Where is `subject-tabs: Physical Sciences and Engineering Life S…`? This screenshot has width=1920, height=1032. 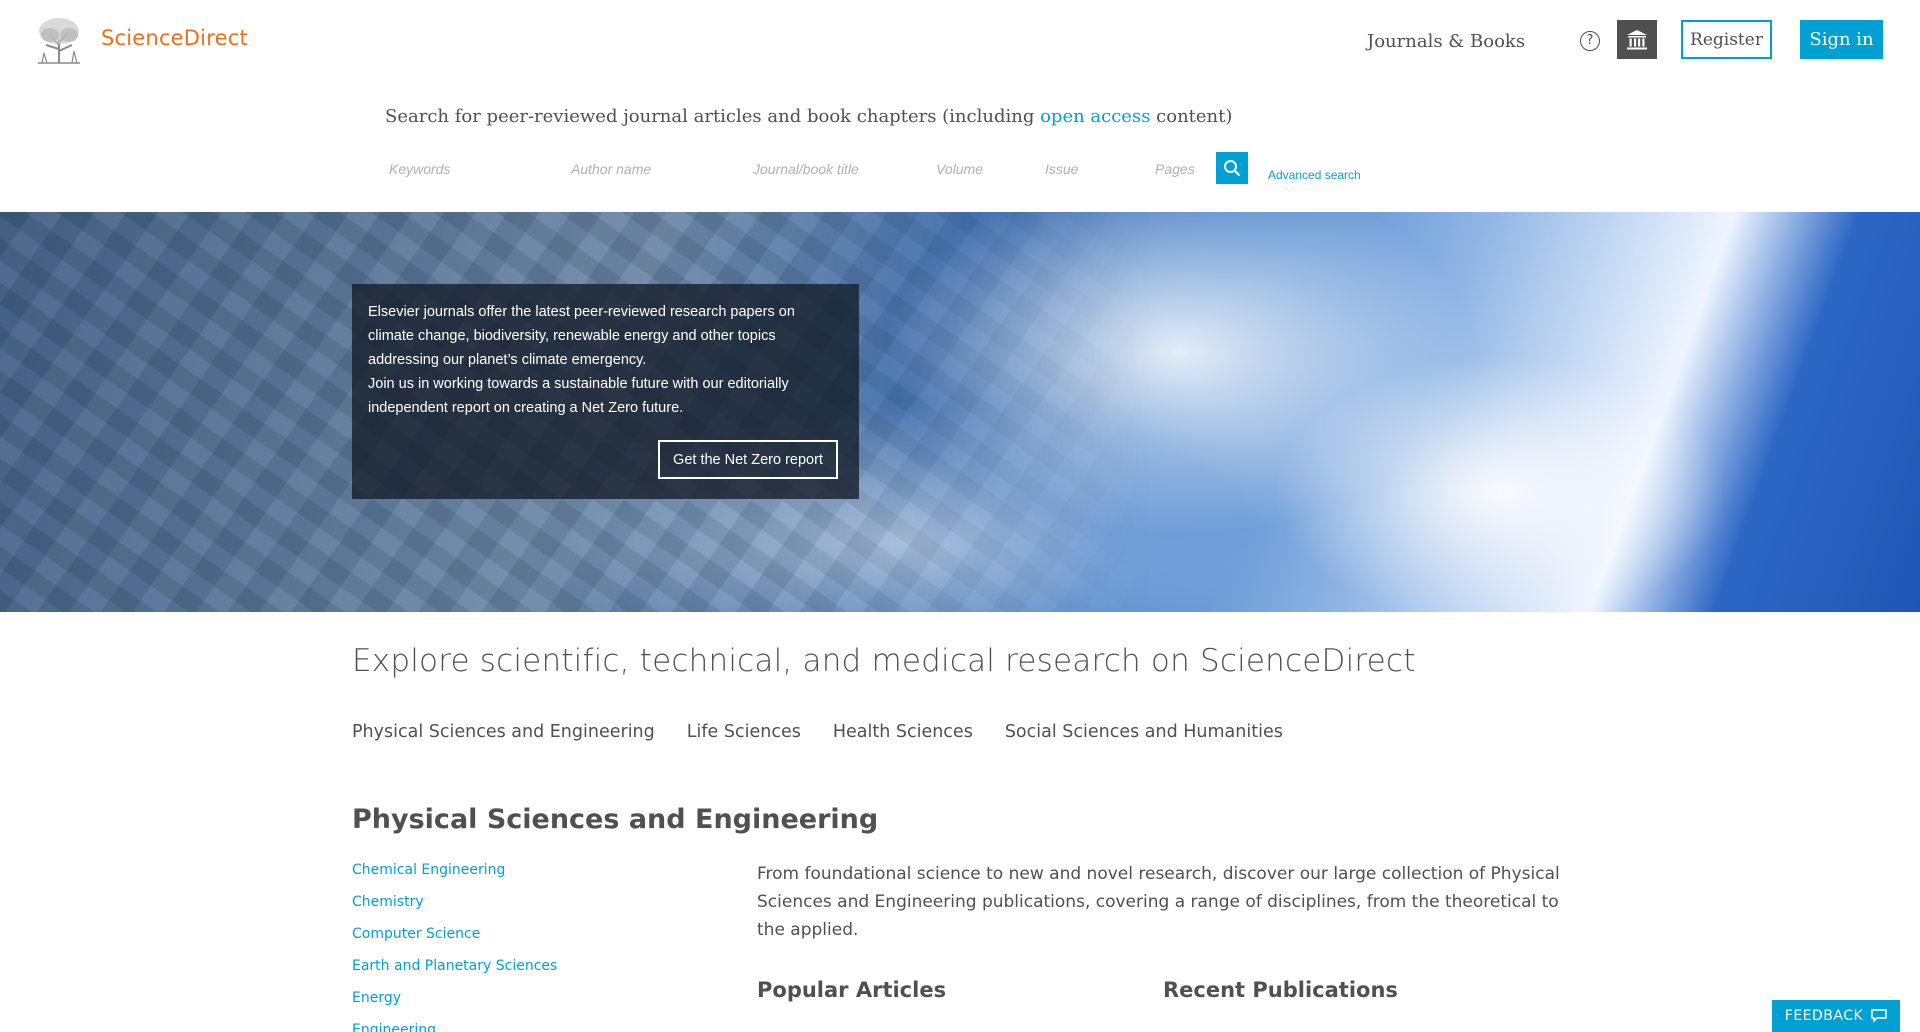 subject-tabs: Physical Sciences and Engineering Life S… is located at coordinates (817, 732).